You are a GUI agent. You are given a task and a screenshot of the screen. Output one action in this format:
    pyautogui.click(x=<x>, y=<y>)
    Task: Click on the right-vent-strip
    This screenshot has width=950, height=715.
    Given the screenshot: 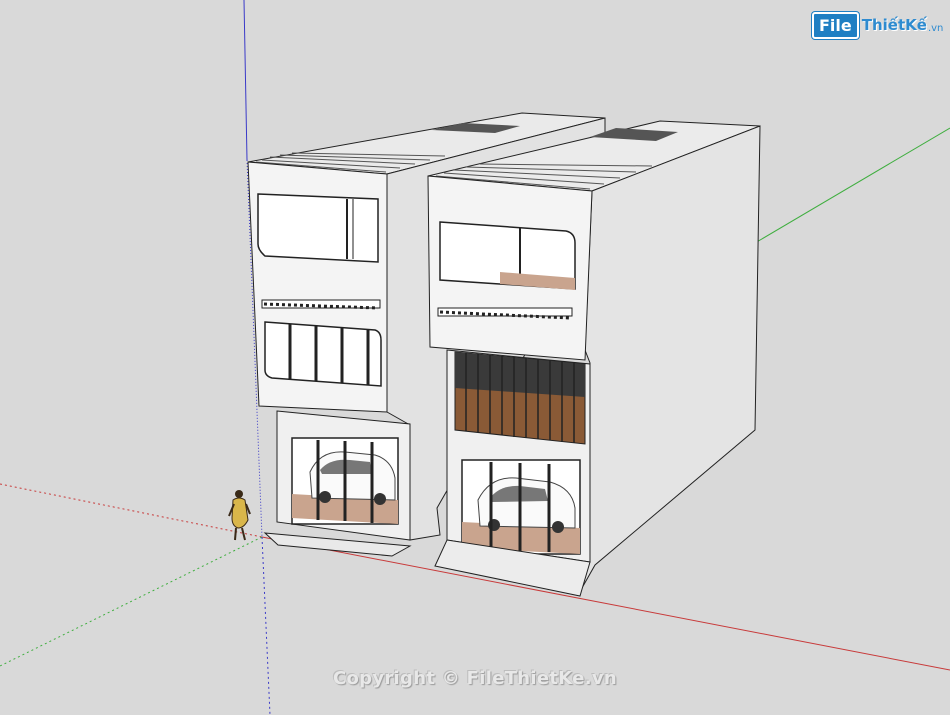 What is the action you would take?
    pyautogui.click(x=505, y=313)
    